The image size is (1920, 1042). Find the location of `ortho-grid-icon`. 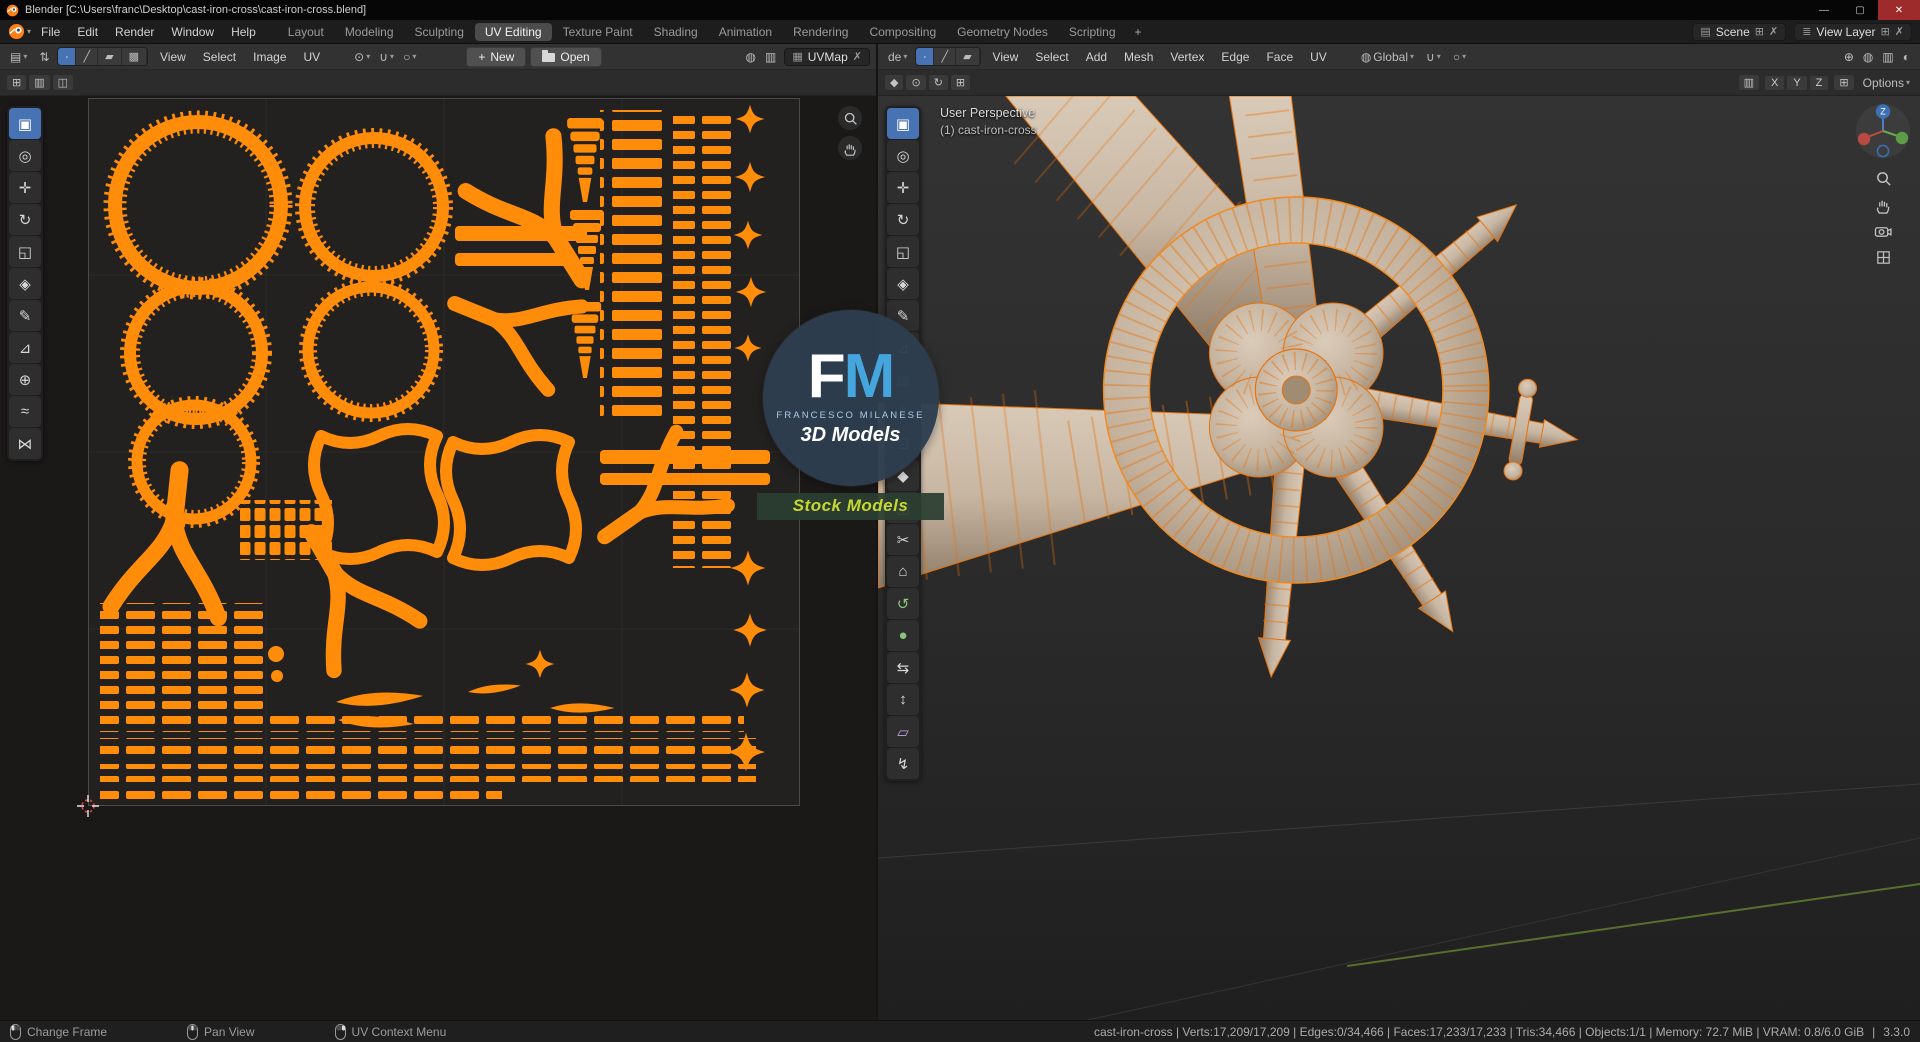

ortho-grid-icon is located at coordinates (1883, 257).